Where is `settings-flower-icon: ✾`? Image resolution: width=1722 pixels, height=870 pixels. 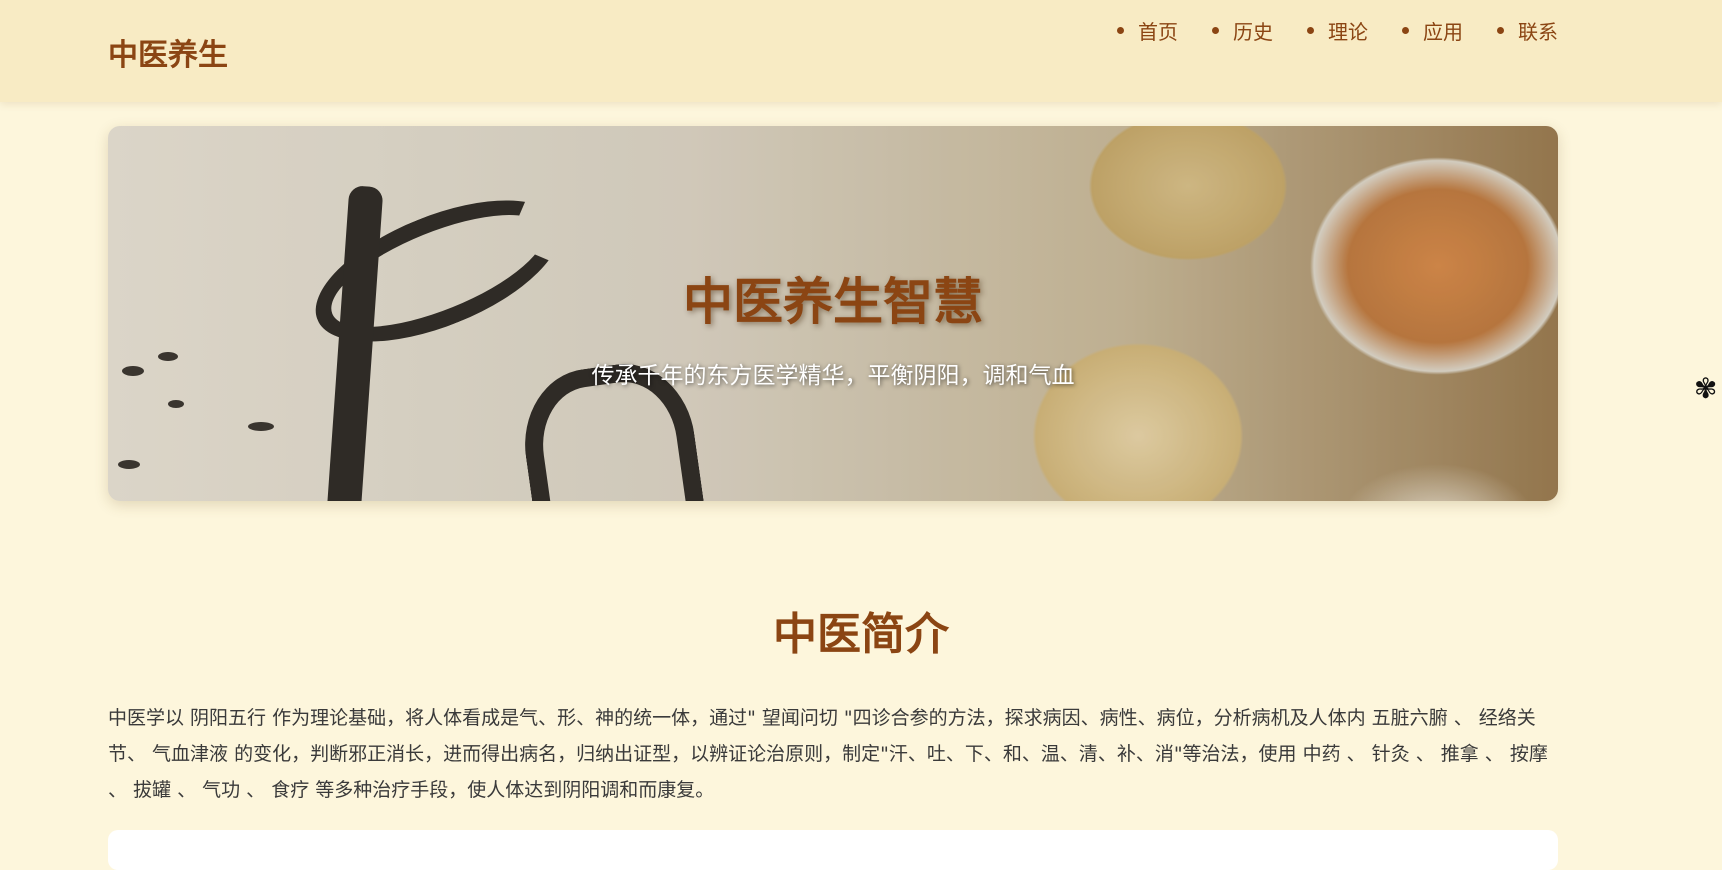 settings-flower-icon: ✾ is located at coordinates (1708, 389).